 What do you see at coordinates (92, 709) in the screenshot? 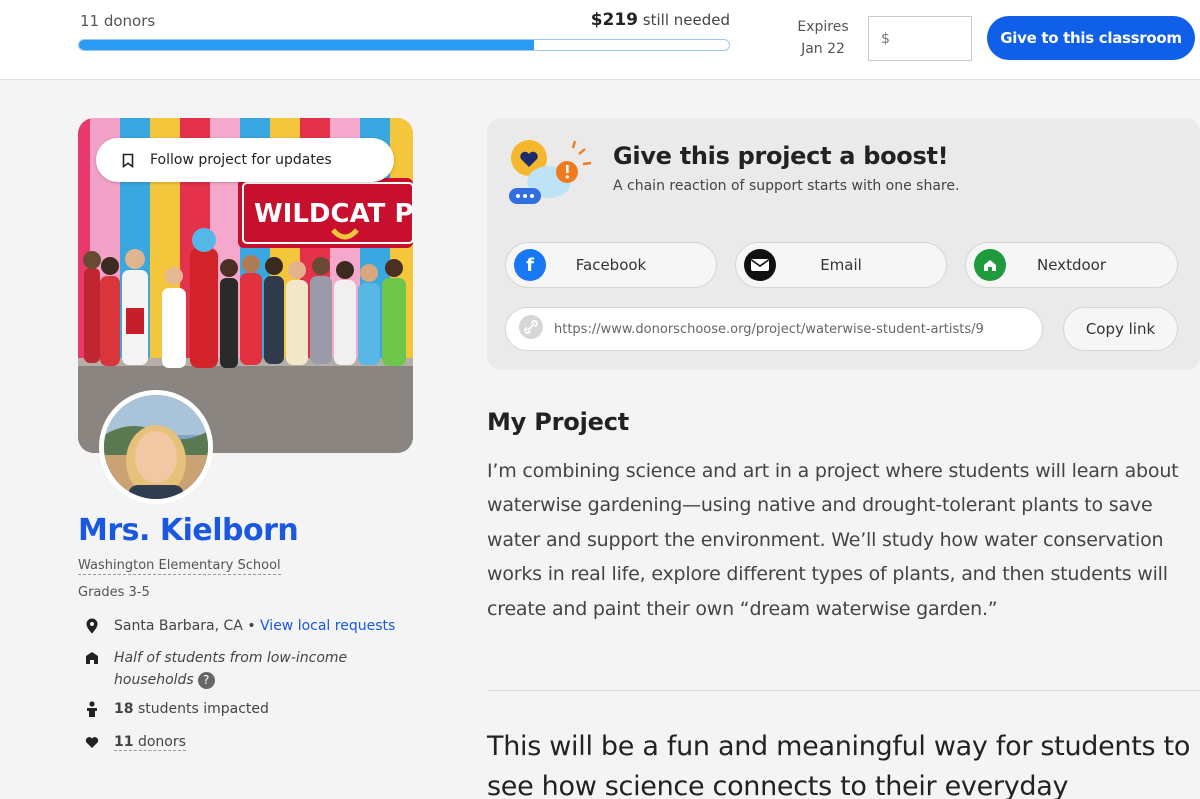
I see `student-icon` at bounding box center [92, 709].